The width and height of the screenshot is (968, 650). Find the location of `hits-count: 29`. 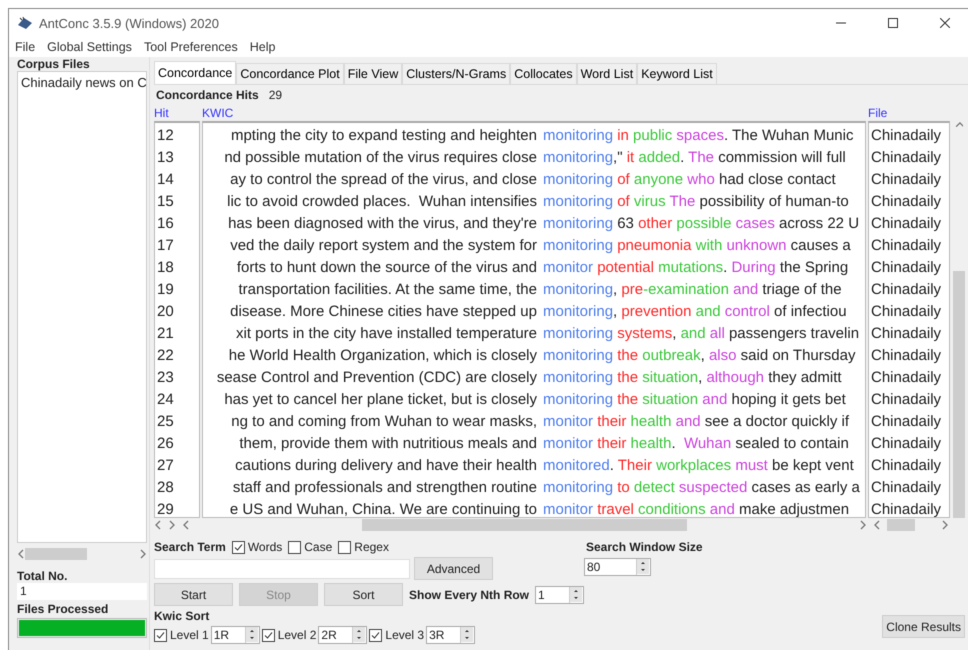

hits-count: 29 is located at coordinates (275, 96).